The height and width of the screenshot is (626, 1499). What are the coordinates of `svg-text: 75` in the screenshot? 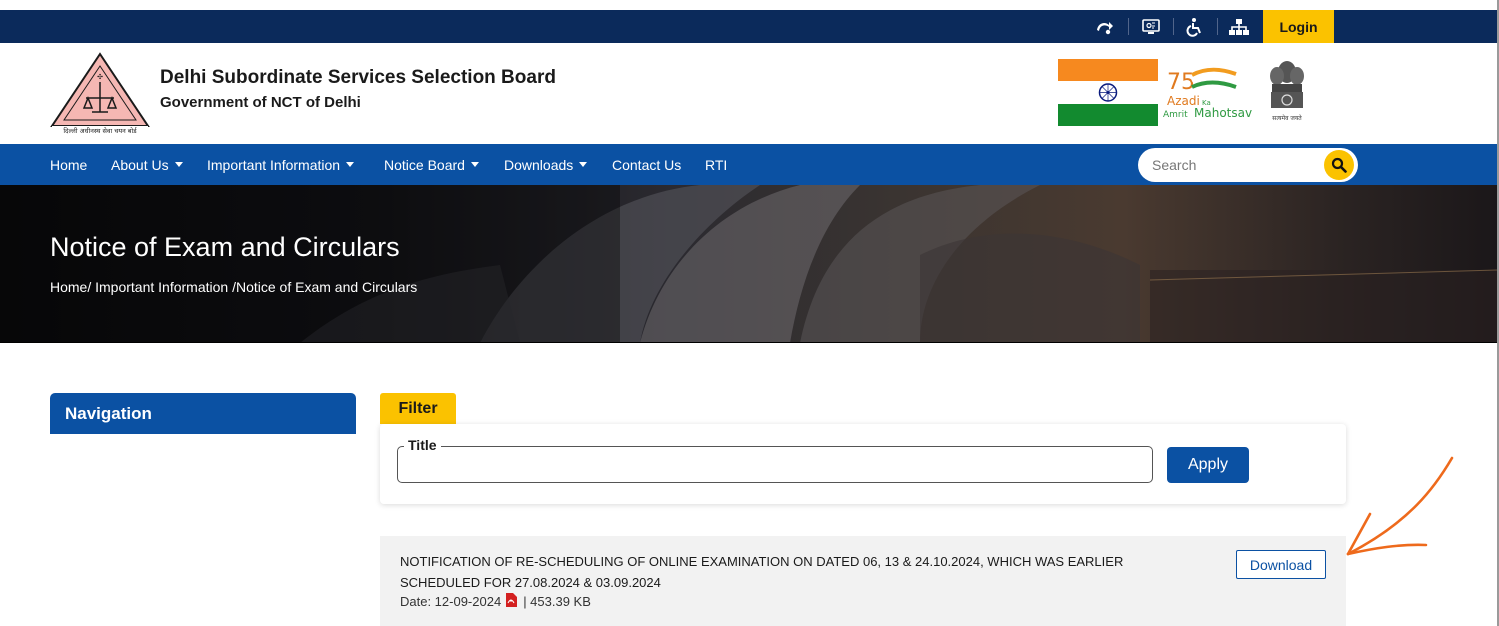 It's located at (1181, 82).